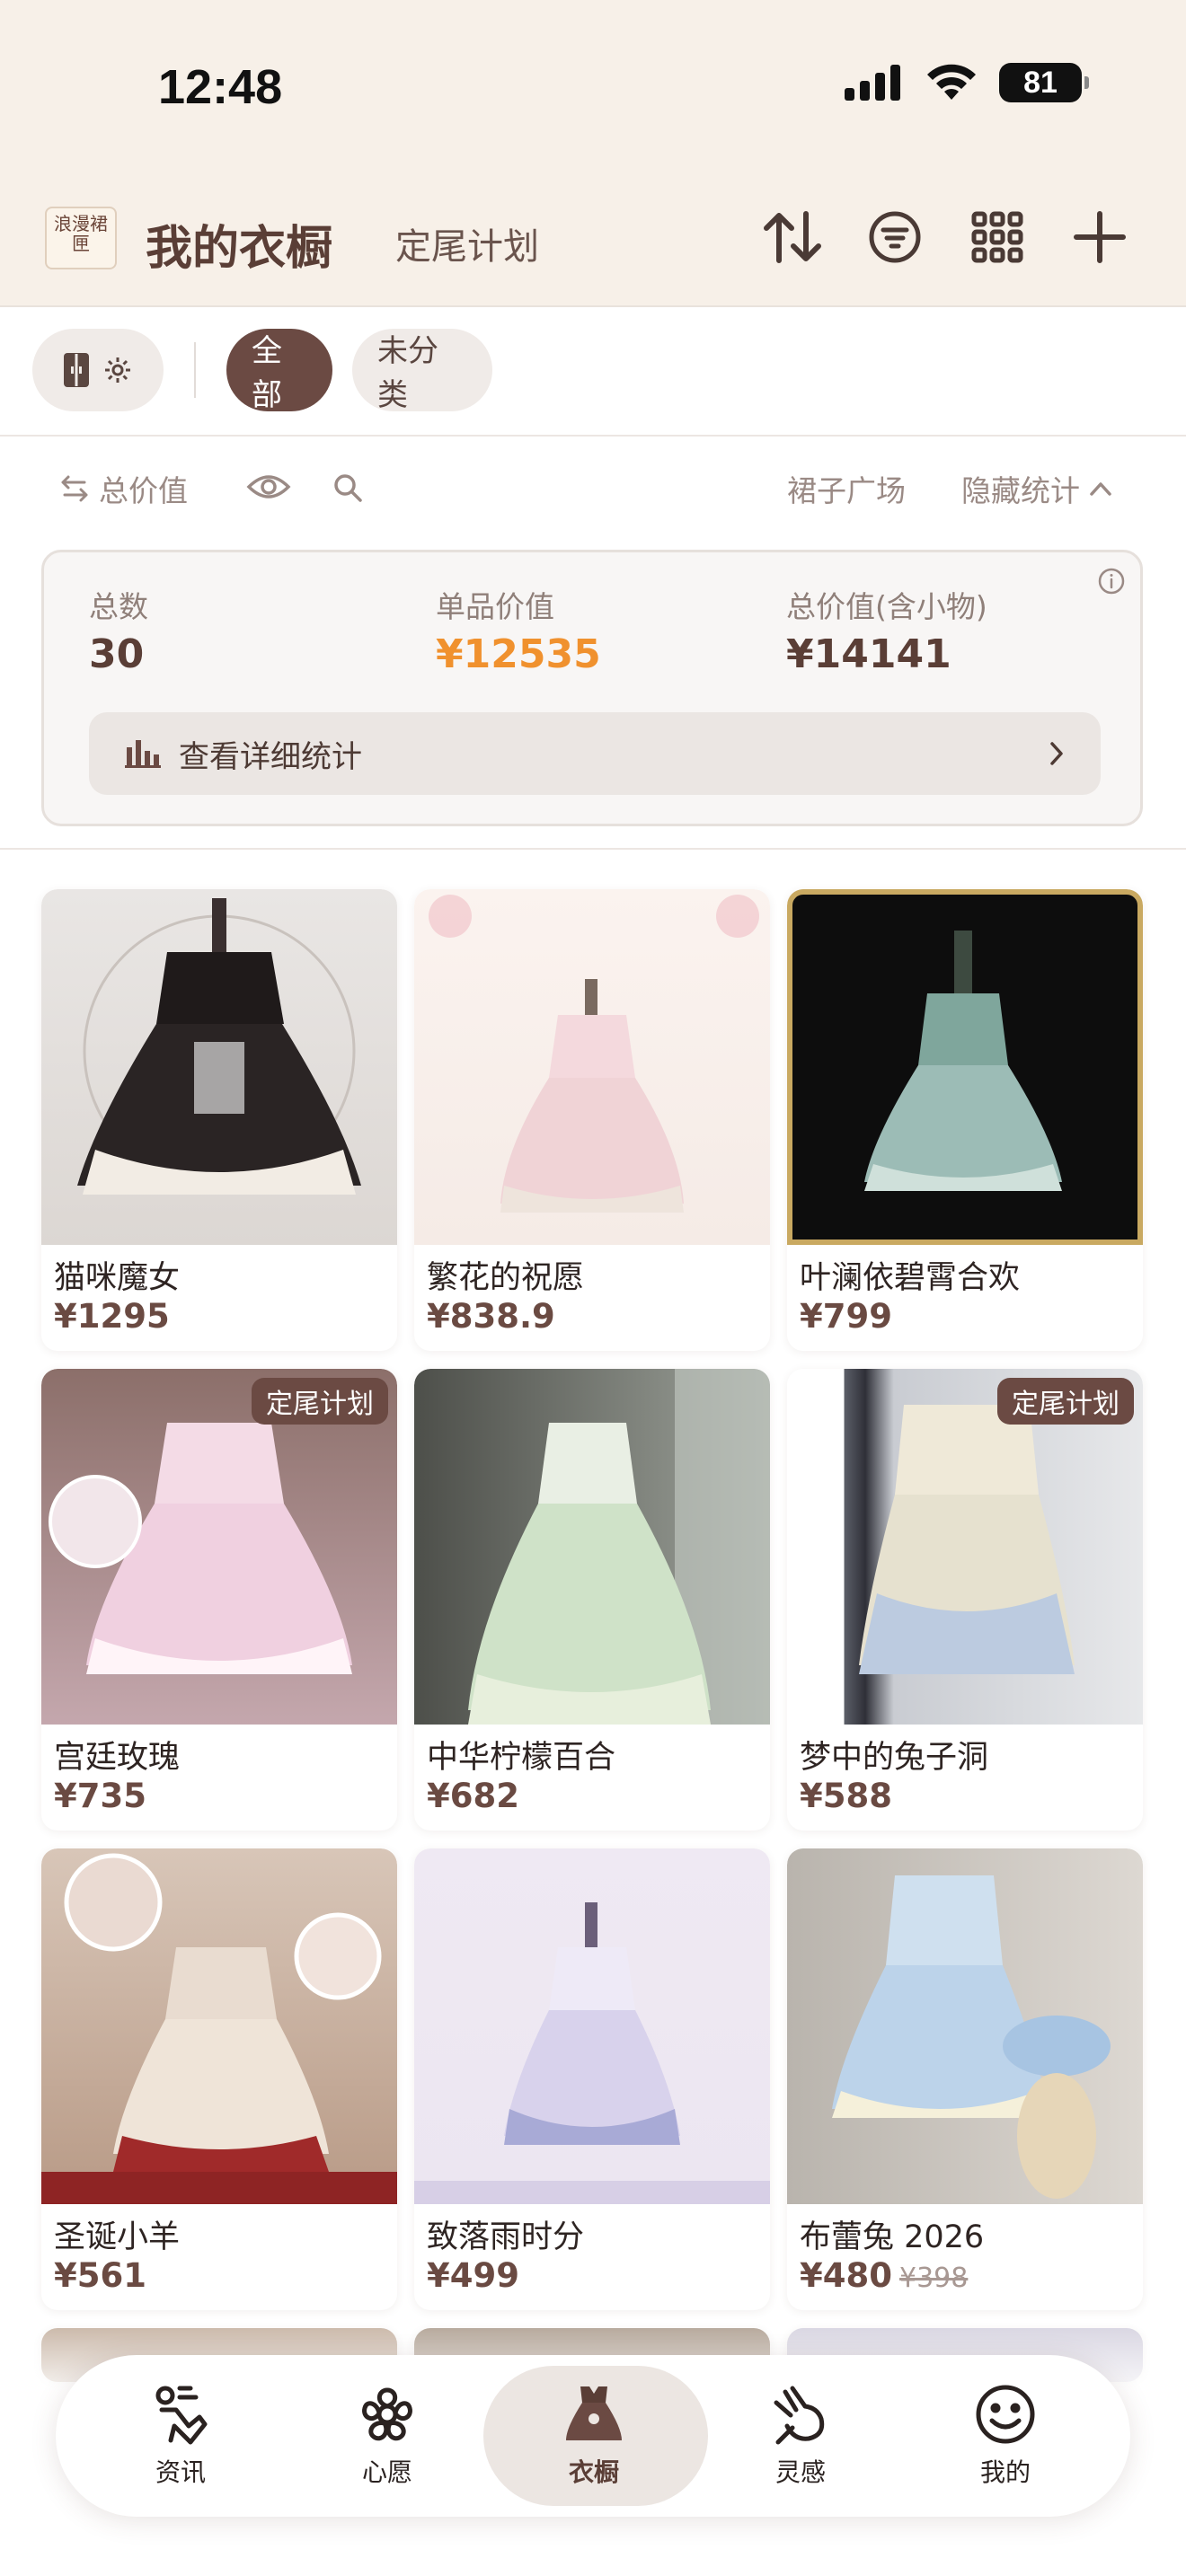 The height and width of the screenshot is (2576, 1186). Describe the element at coordinates (117, 1278) in the screenshot. I see `item-name: 猫咪魔女` at that location.